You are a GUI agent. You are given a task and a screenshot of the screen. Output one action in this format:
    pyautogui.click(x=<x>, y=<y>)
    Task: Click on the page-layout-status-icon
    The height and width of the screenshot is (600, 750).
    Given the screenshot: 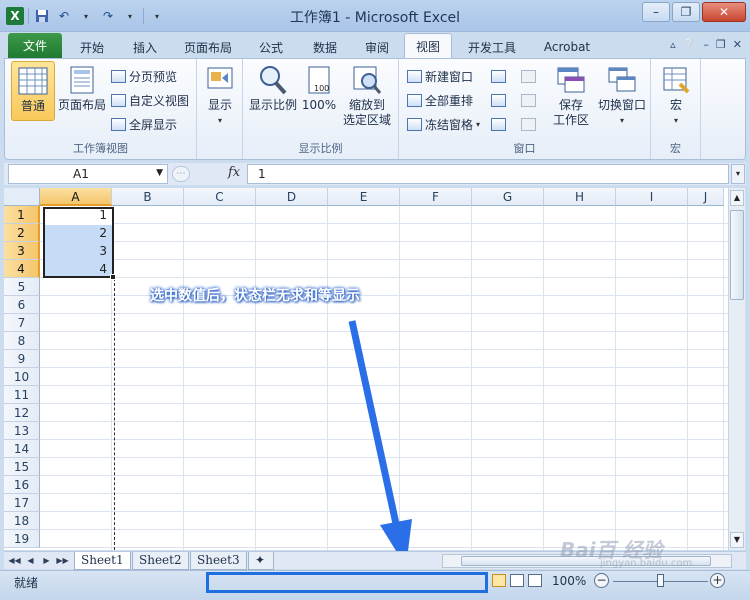 What is the action you would take?
    pyautogui.click(x=517, y=580)
    